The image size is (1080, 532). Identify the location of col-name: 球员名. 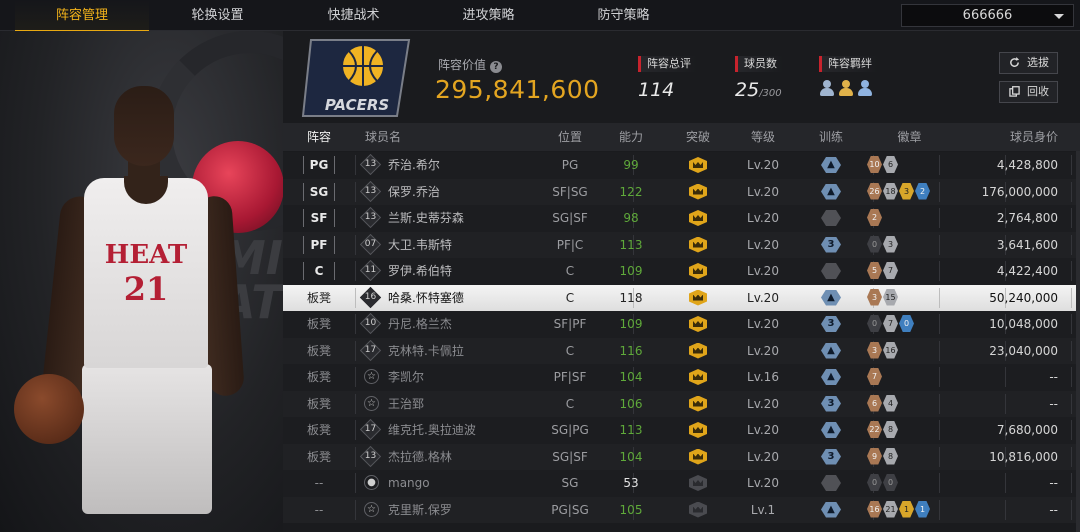
(383, 137).